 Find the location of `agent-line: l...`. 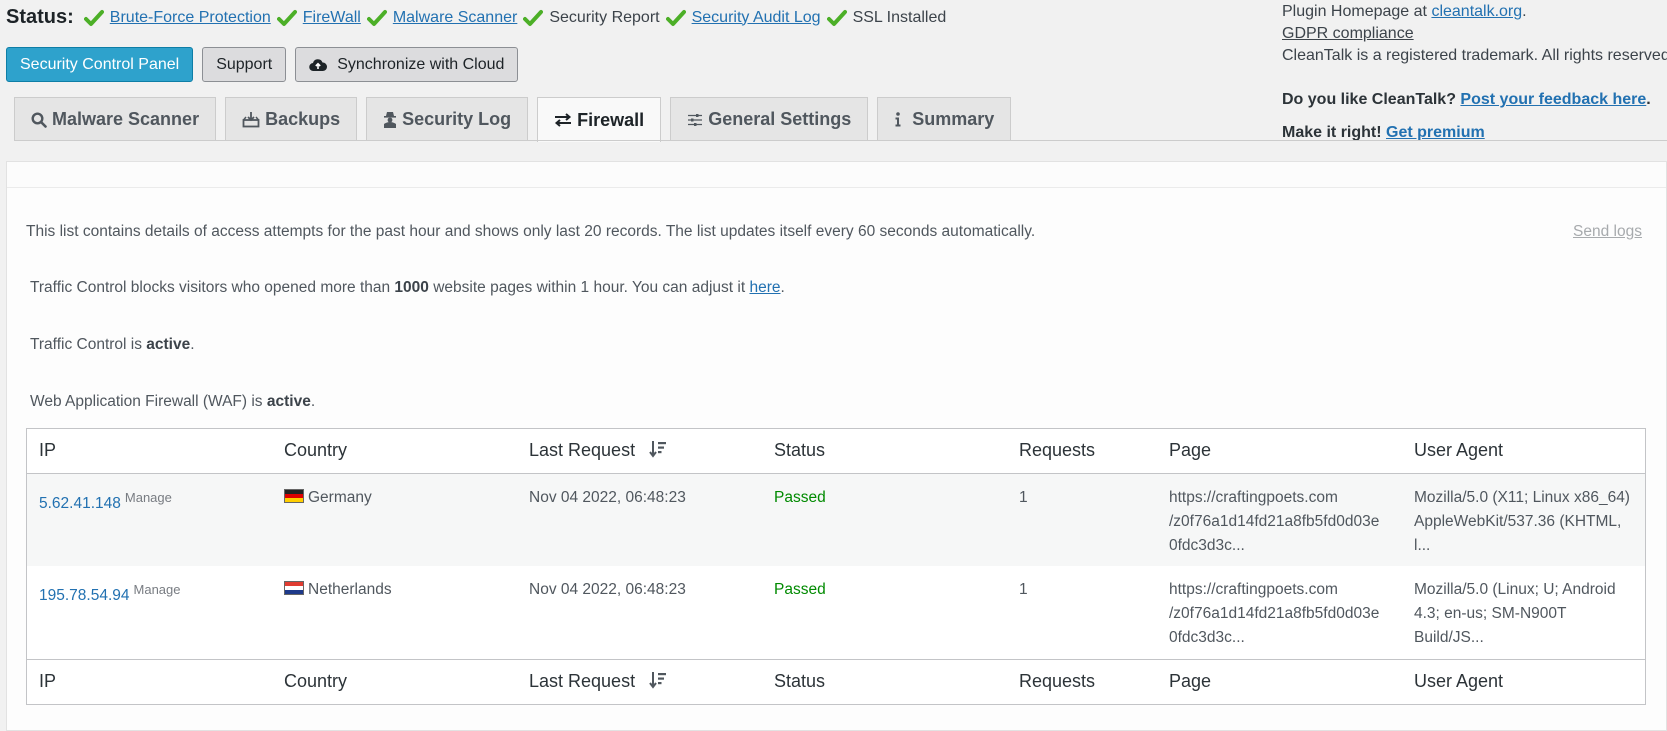

agent-line: l... is located at coordinates (1422, 545).